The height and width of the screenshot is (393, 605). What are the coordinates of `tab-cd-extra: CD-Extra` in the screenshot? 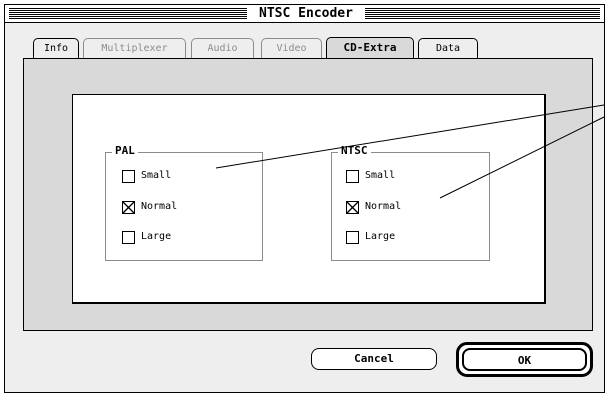 It's located at (370, 47).